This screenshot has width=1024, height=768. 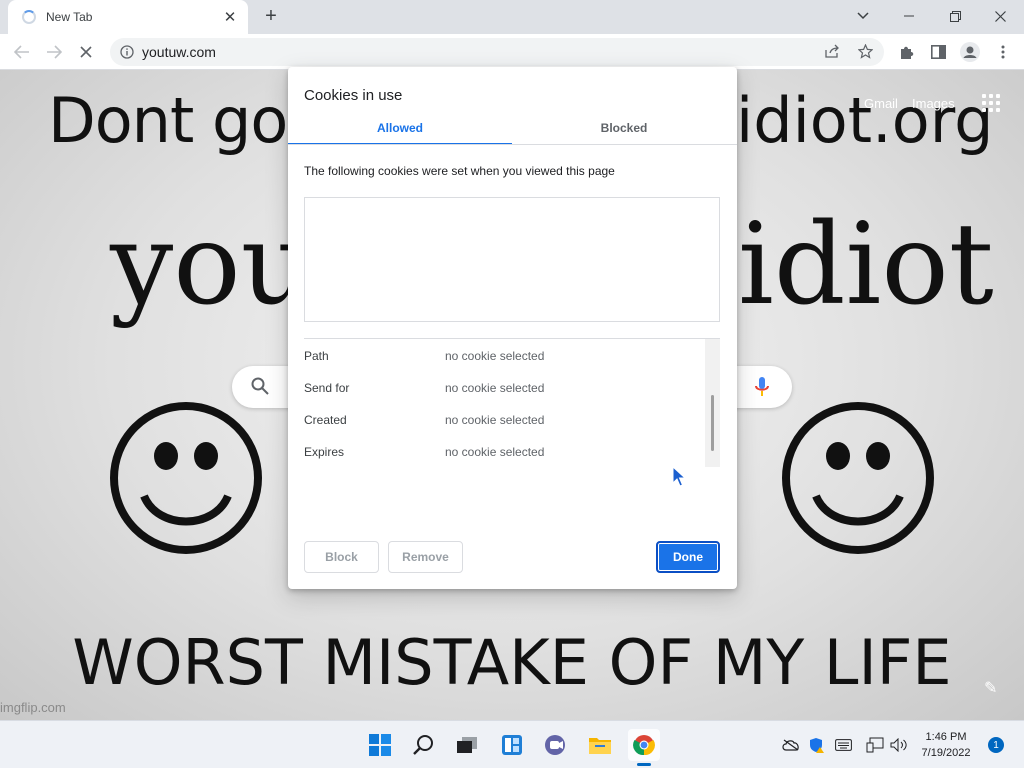 What do you see at coordinates (712, 423) in the screenshot?
I see `scrollbar-thumb` at bounding box center [712, 423].